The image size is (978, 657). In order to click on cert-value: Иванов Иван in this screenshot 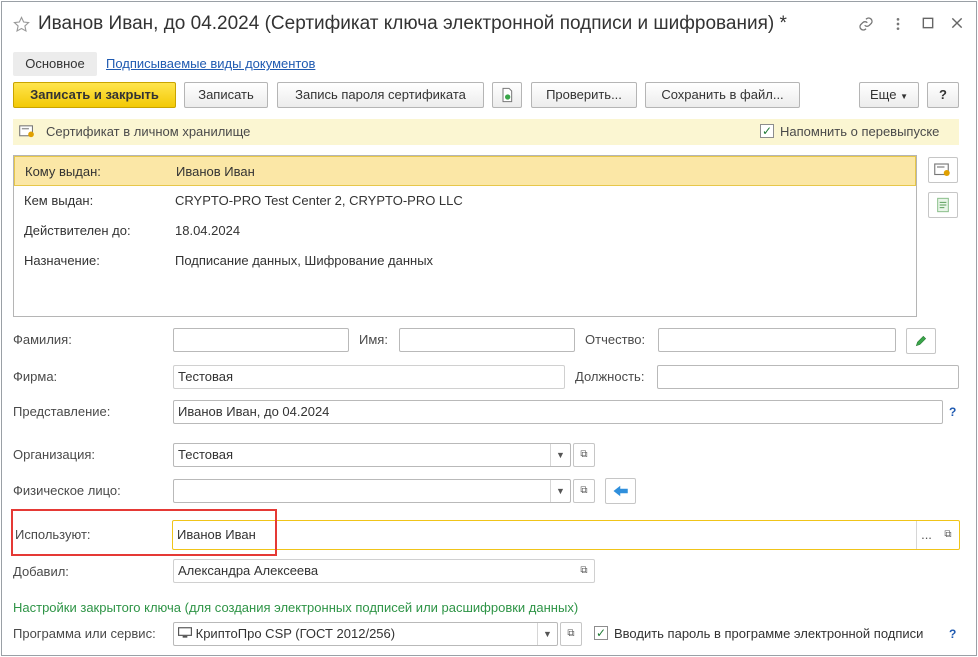, I will do `click(215, 171)`.